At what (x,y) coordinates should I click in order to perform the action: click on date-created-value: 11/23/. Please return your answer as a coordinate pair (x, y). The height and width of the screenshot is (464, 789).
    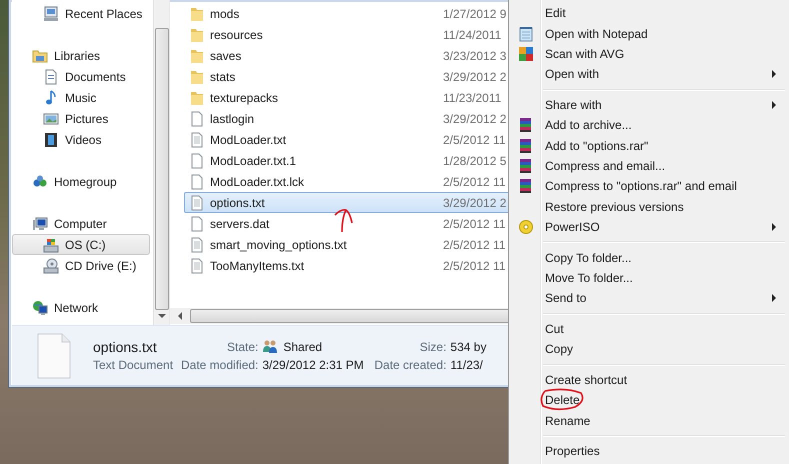
    Looking at the image, I should click on (467, 365).